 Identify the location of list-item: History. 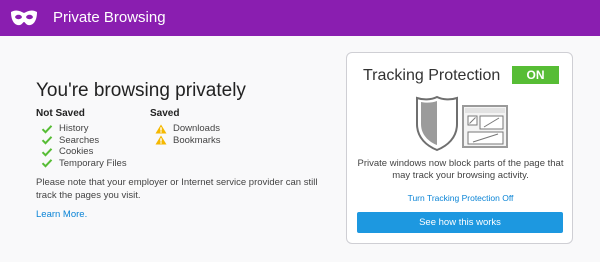
(91, 129).